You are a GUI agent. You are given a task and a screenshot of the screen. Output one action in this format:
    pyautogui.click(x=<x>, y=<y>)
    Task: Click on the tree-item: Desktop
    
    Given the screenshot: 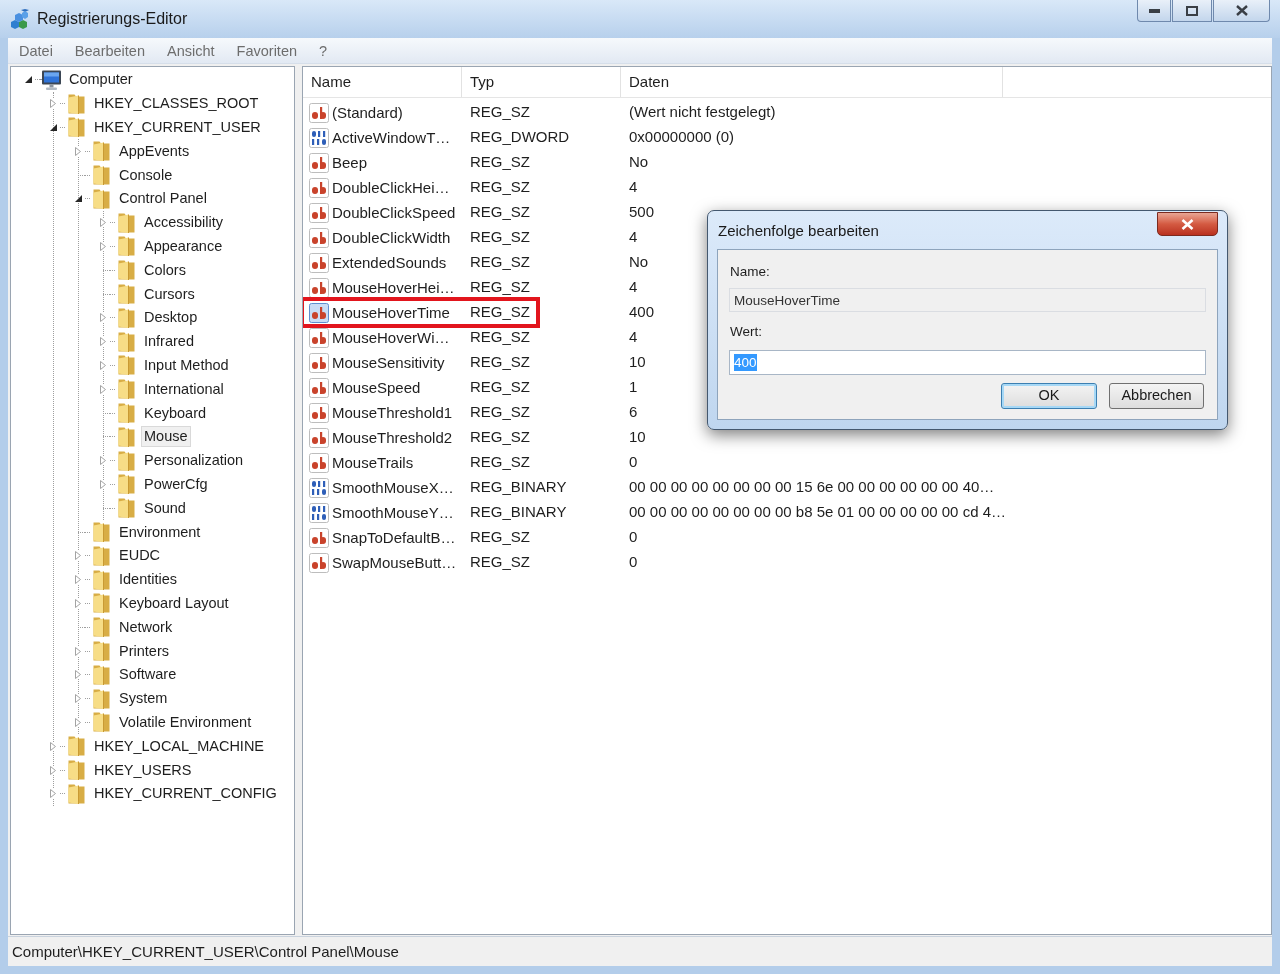 What is the action you would take?
    pyautogui.click(x=171, y=318)
    